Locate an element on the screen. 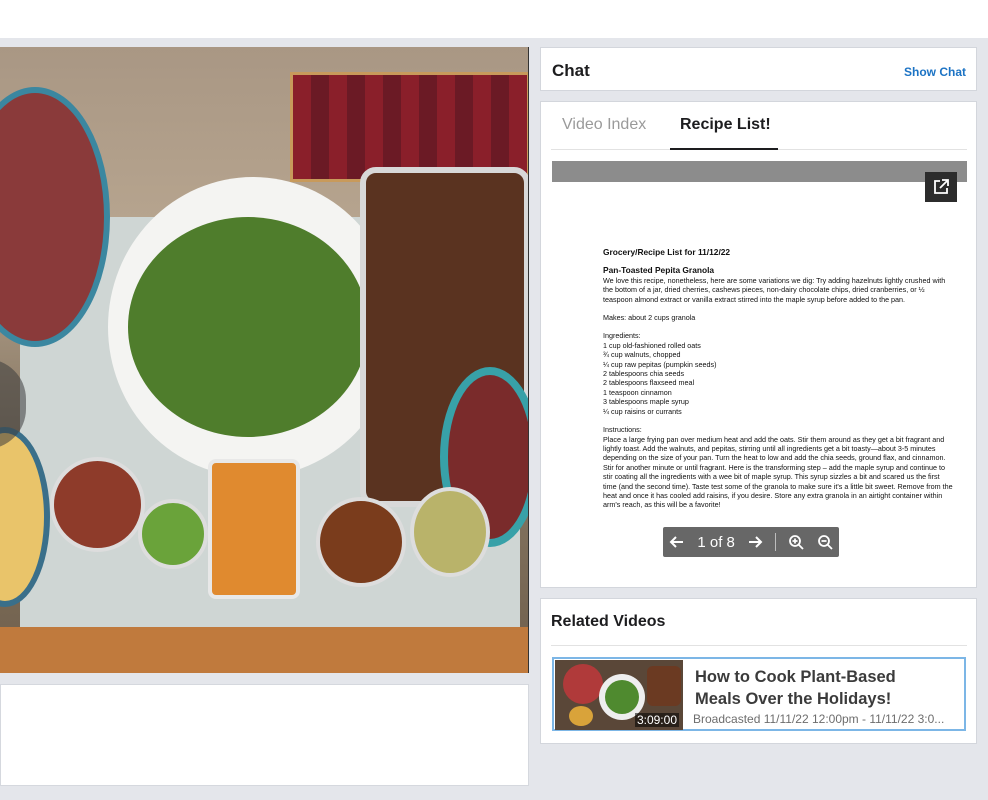  document-toolbar is located at coordinates (759, 171).